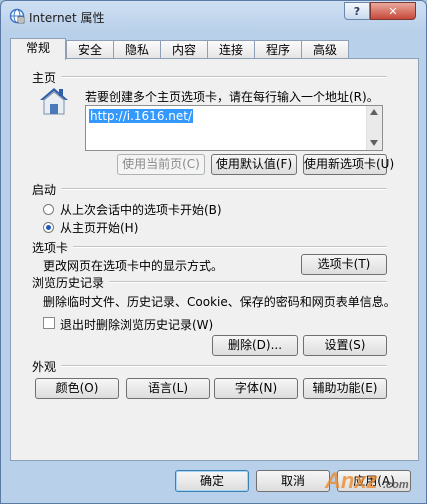 The height and width of the screenshot is (504, 427). I want to click on startup-home-radio, so click(48, 227).